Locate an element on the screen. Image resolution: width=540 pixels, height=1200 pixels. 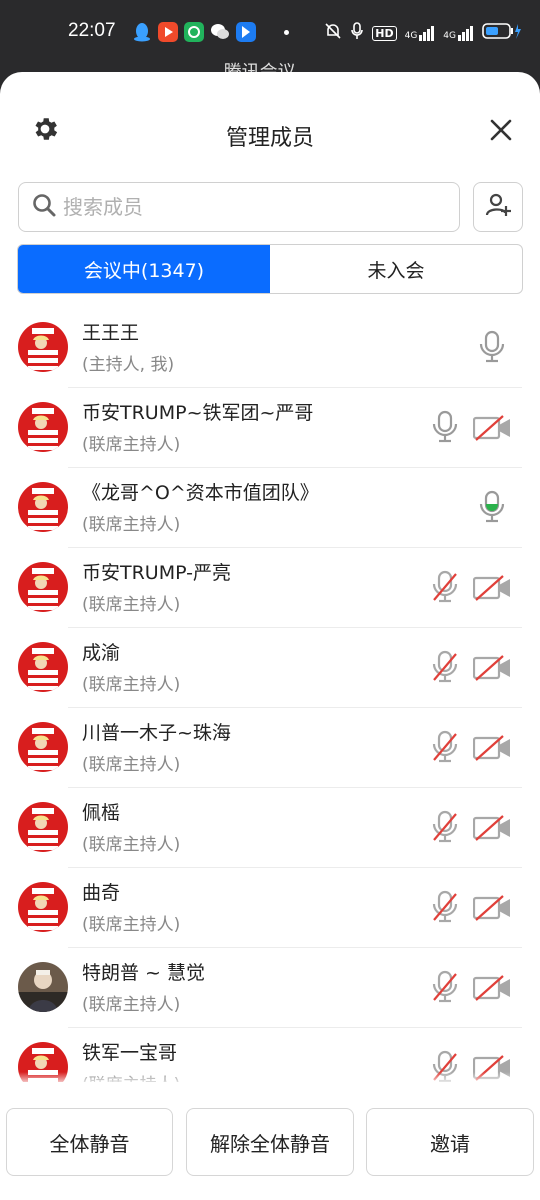
search-box is located at coordinates (239, 207).